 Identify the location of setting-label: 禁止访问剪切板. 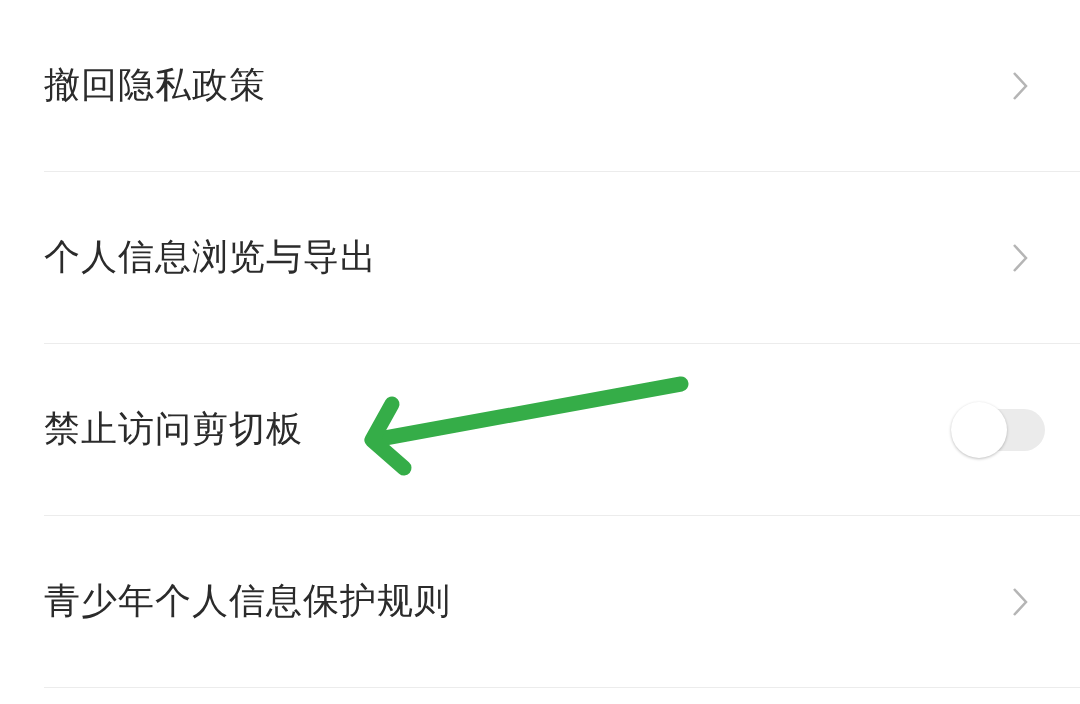
(173, 429).